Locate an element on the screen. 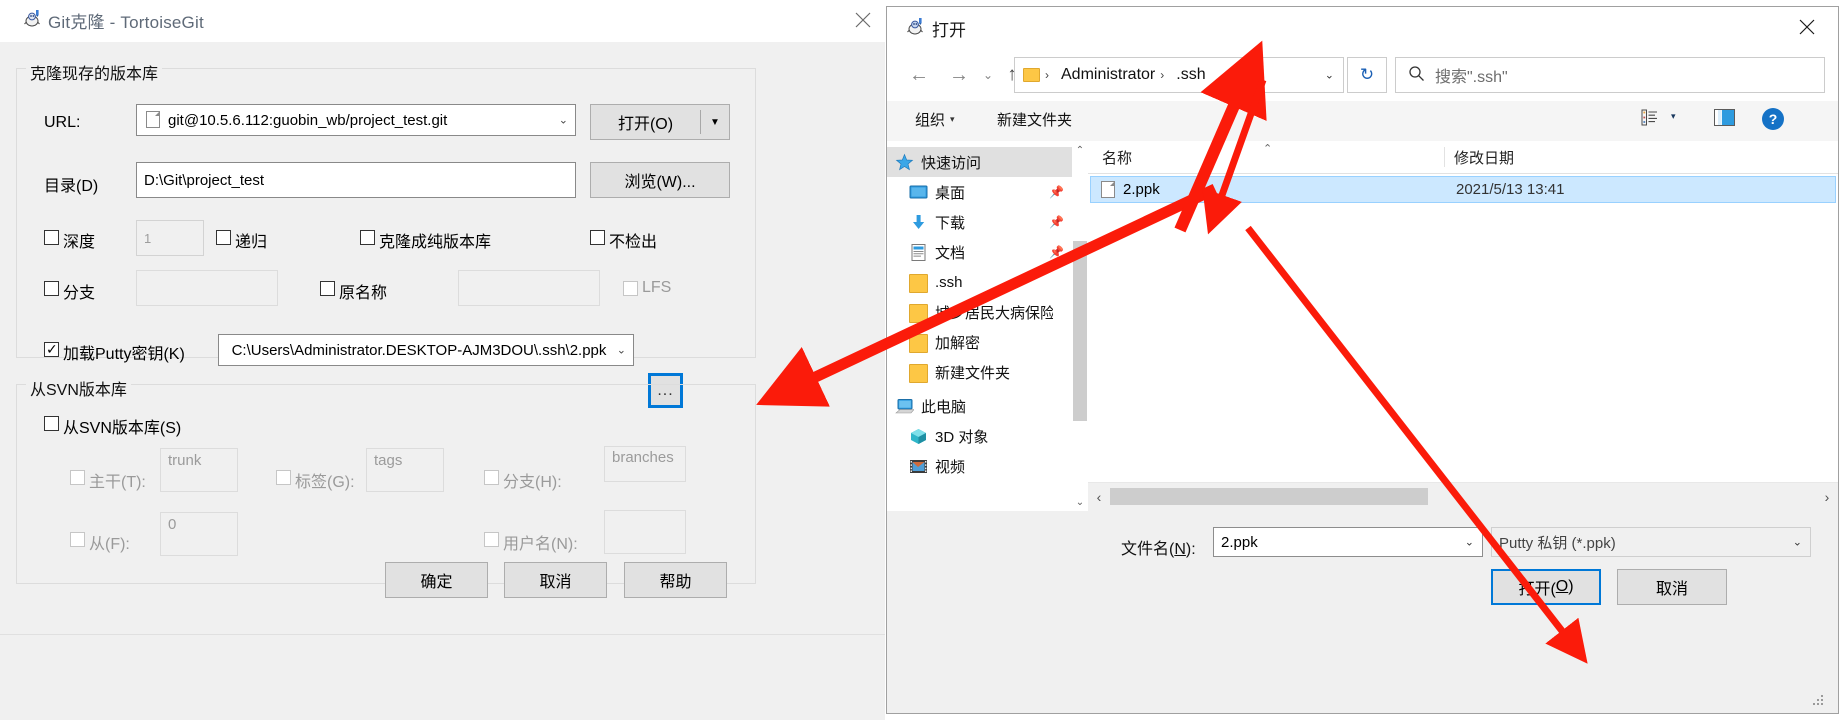 Image resolution: width=1839 pixels, height=720 pixels. load-putty-key-checkbox: ✓ is located at coordinates (51, 349).